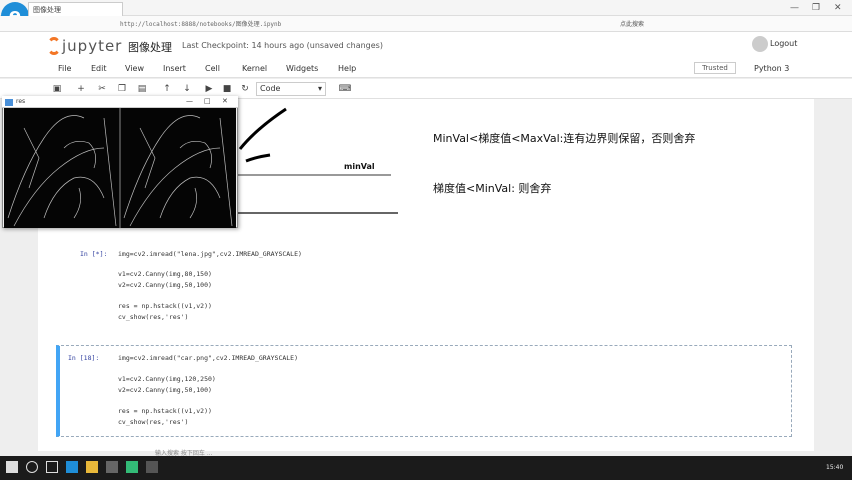 This screenshot has width=852, height=480. What do you see at coordinates (174, 68) in the screenshot?
I see `menu-insert: Insert` at bounding box center [174, 68].